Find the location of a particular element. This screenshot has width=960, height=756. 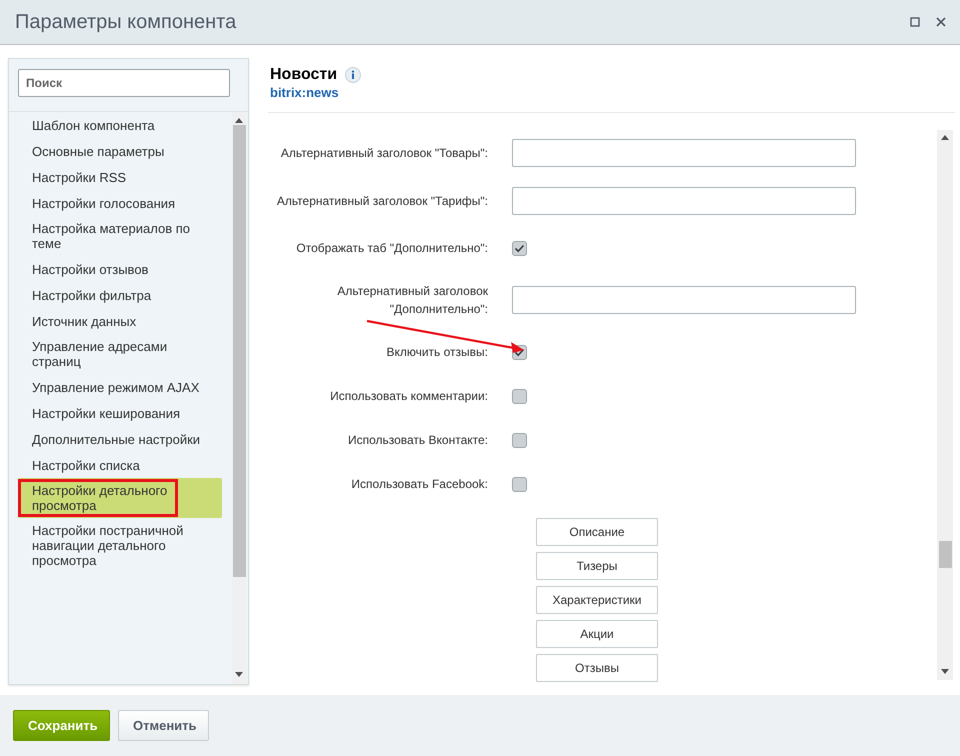

sidebar-item: Управление адресами страниц is located at coordinates (120, 354).